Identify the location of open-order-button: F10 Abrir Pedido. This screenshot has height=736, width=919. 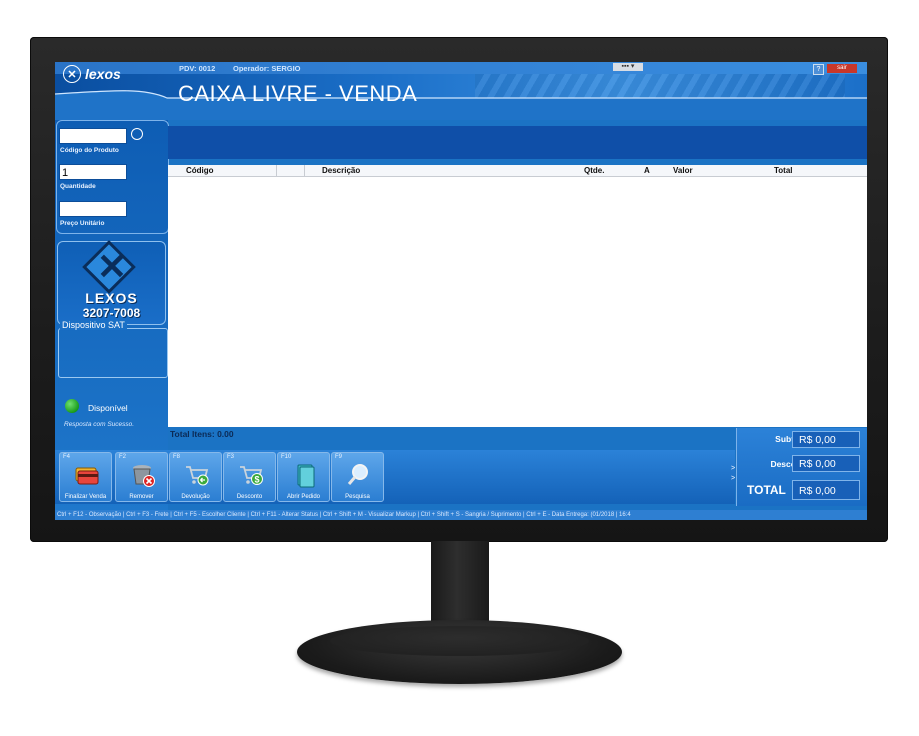
(303, 477).